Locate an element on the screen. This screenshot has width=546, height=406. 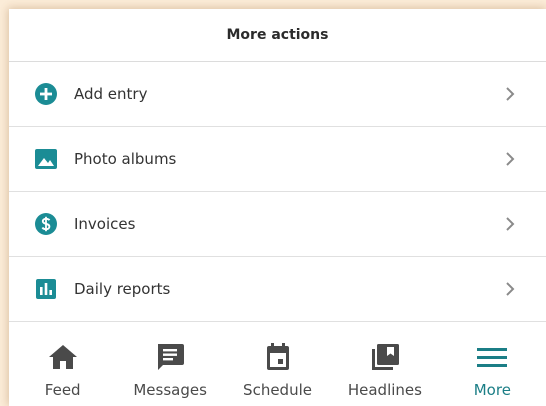
sheet-title: More actions is located at coordinates (277, 35).